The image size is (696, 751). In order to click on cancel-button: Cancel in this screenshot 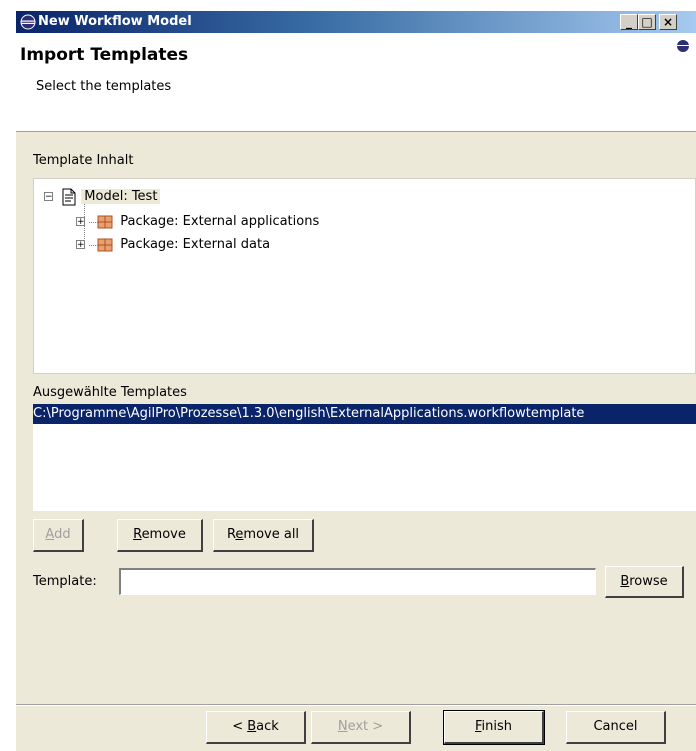, I will do `click(616, 727)`.